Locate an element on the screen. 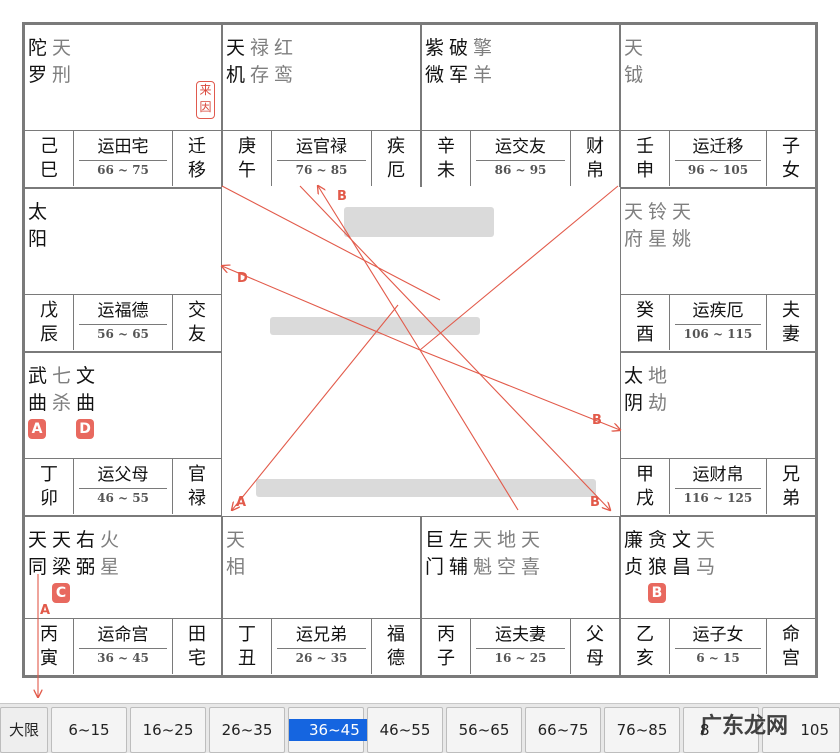 The image size is (840, 753). daxian-option: 56~65 is located at coordinates (484, 730).